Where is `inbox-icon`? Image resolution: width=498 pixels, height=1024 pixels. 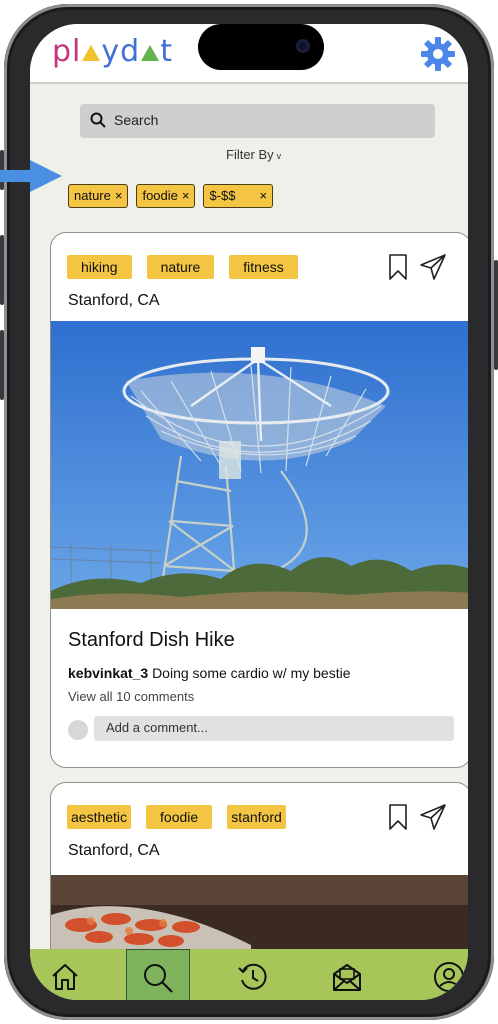
inbox-icon is located at coordinates (347, 977).